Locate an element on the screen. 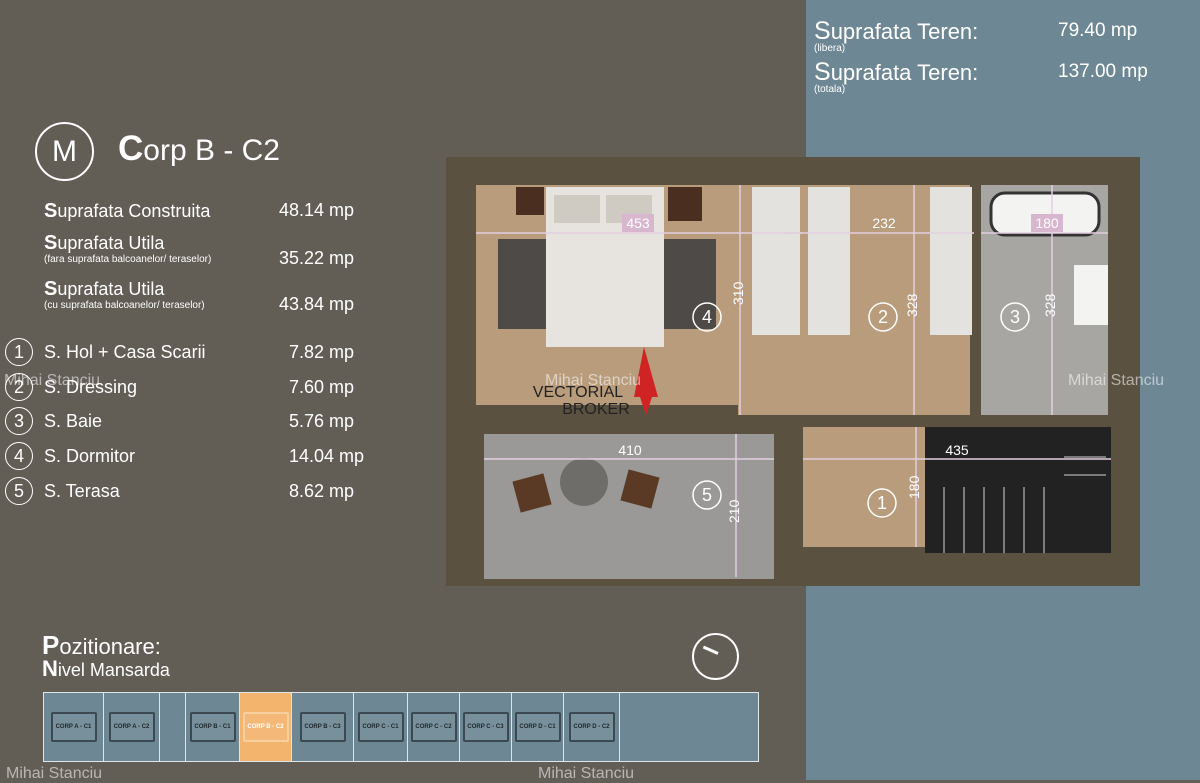 This screenshot has width=1200, height=783. pillow is located at coordinates (577, 209).